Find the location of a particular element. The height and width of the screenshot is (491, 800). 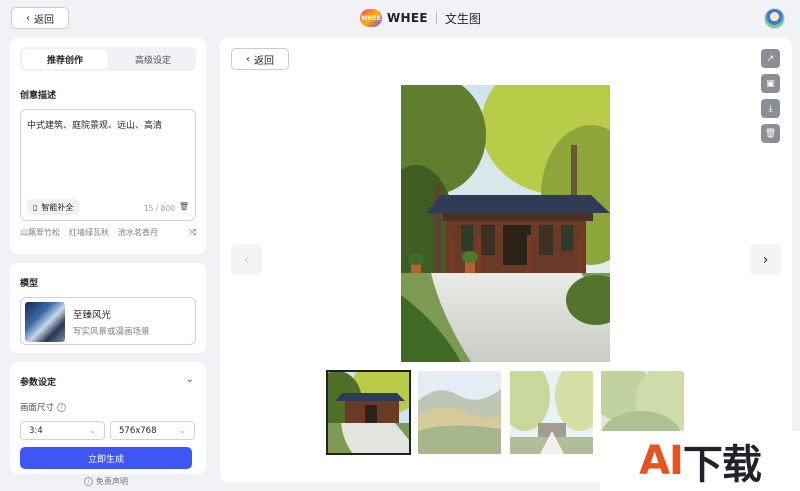

brand: WHEE WHEE 文生图 is located at coordinates (420, 18).